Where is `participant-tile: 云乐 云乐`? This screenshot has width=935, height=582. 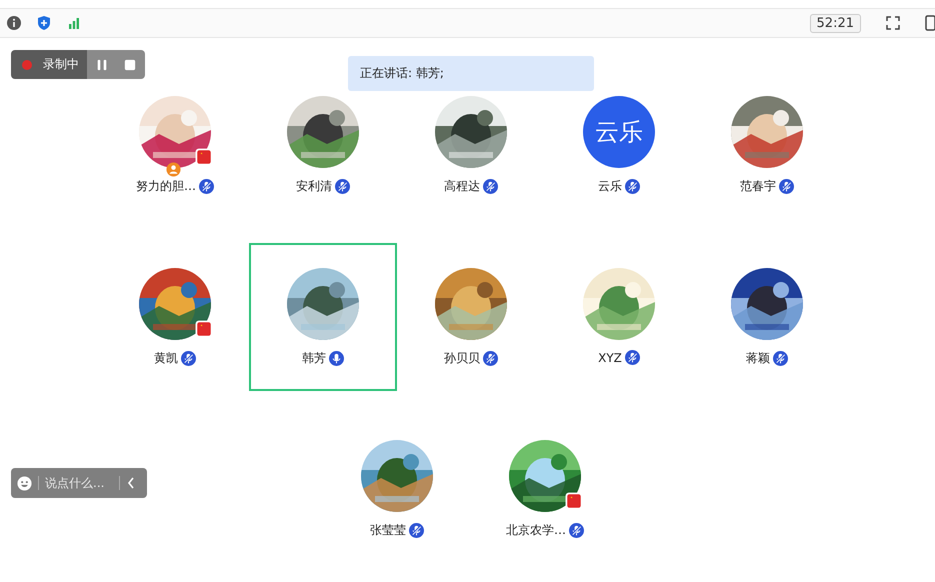 participant-tile: 云乐 云乐 is located at coordinates (619, 156).